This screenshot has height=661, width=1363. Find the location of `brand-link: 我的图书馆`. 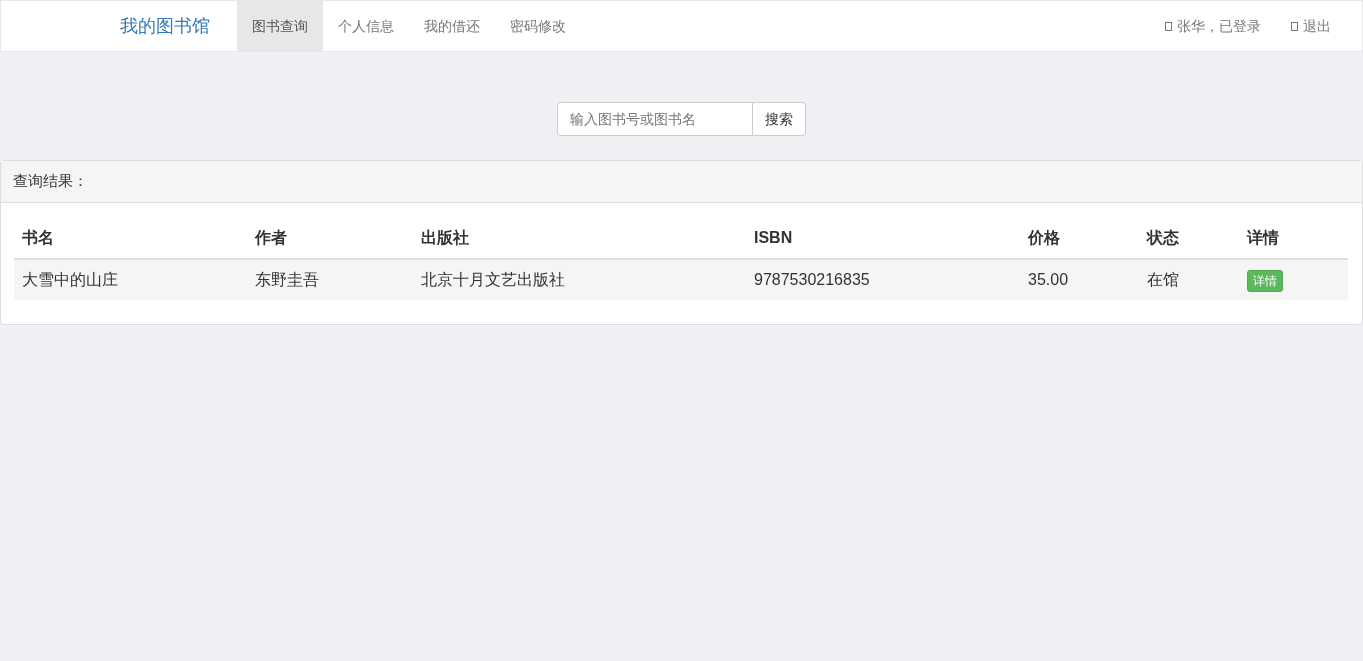

brand-link: 我的图书馆 is located at coordinates (165, 26).